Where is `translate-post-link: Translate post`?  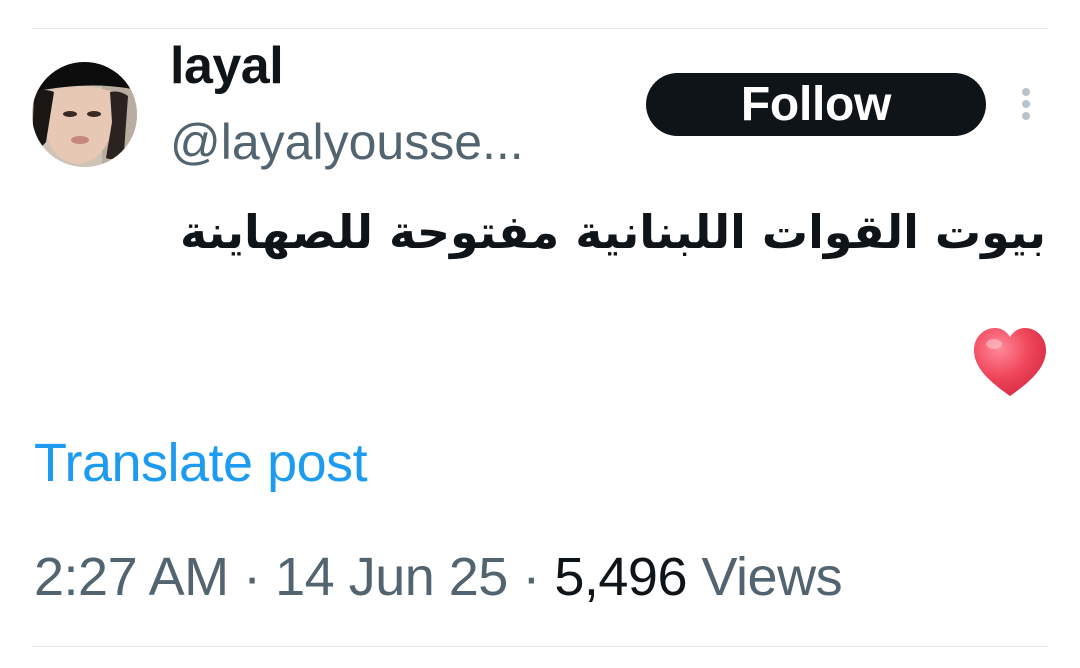 translate-post-link: Translate post is located at coordinates (201, 463).